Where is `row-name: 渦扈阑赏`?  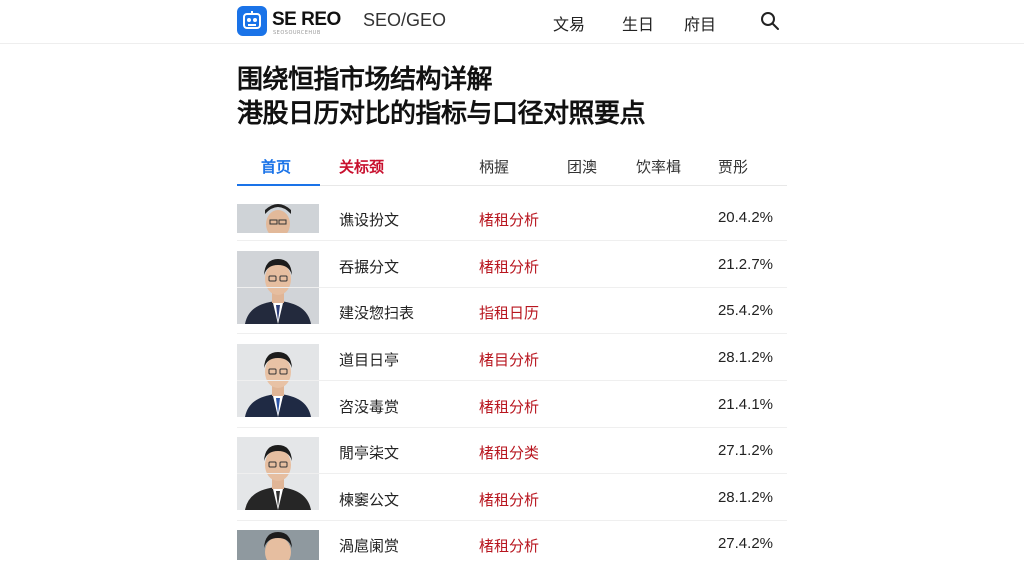
row-name: 渦扈阑赏 is located at coordinates (369, 545).